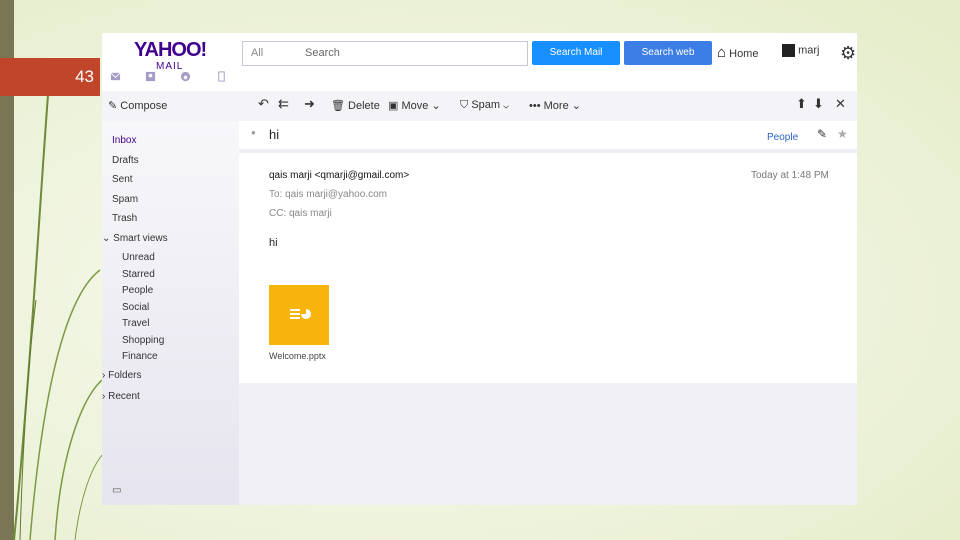 This screenshot has height=540, width=960. Describe the element at coordinates (801, 104) in the screenshot. I see `previous-message-icon: ⬆` at that location.